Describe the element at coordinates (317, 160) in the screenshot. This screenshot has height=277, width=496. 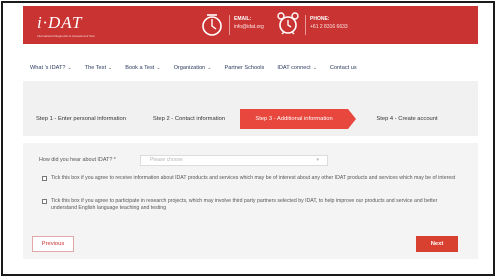
I see `chevron-down-icon: ▾` at that location.